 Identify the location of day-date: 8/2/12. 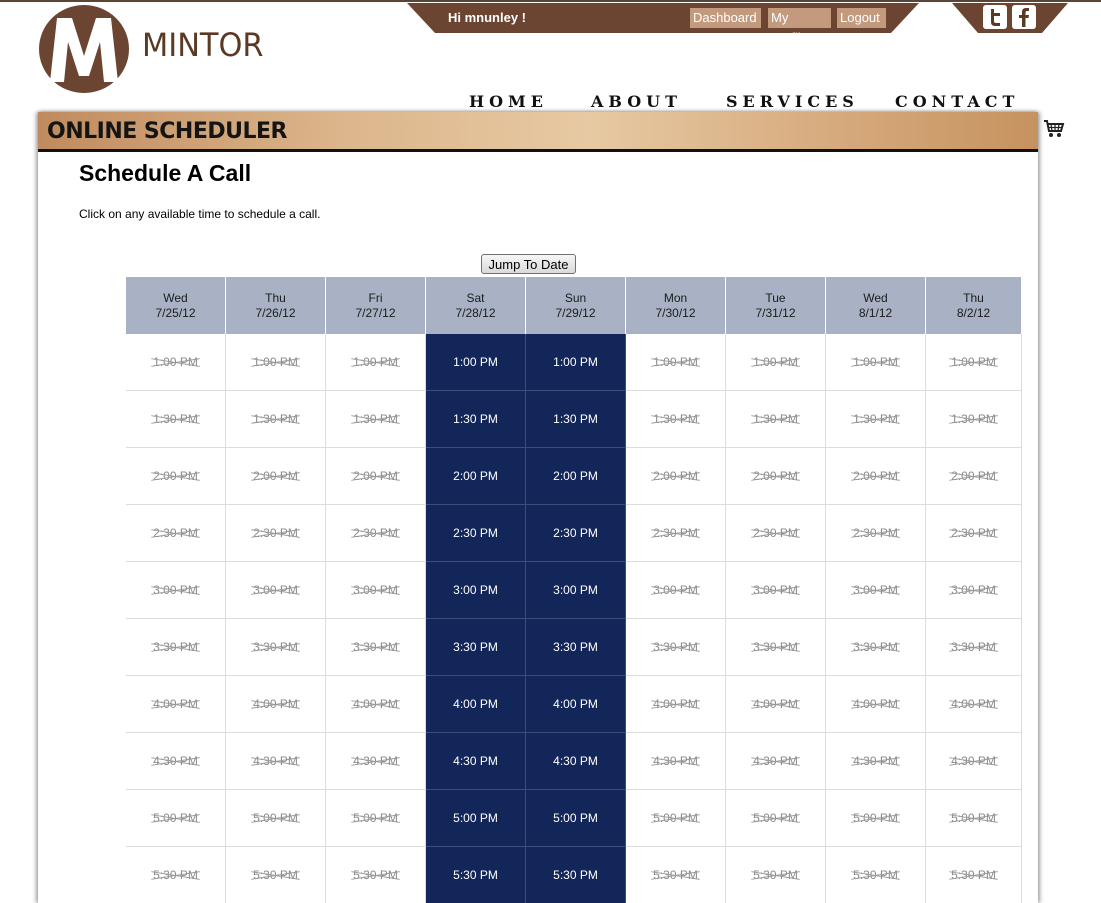
(973, 313).